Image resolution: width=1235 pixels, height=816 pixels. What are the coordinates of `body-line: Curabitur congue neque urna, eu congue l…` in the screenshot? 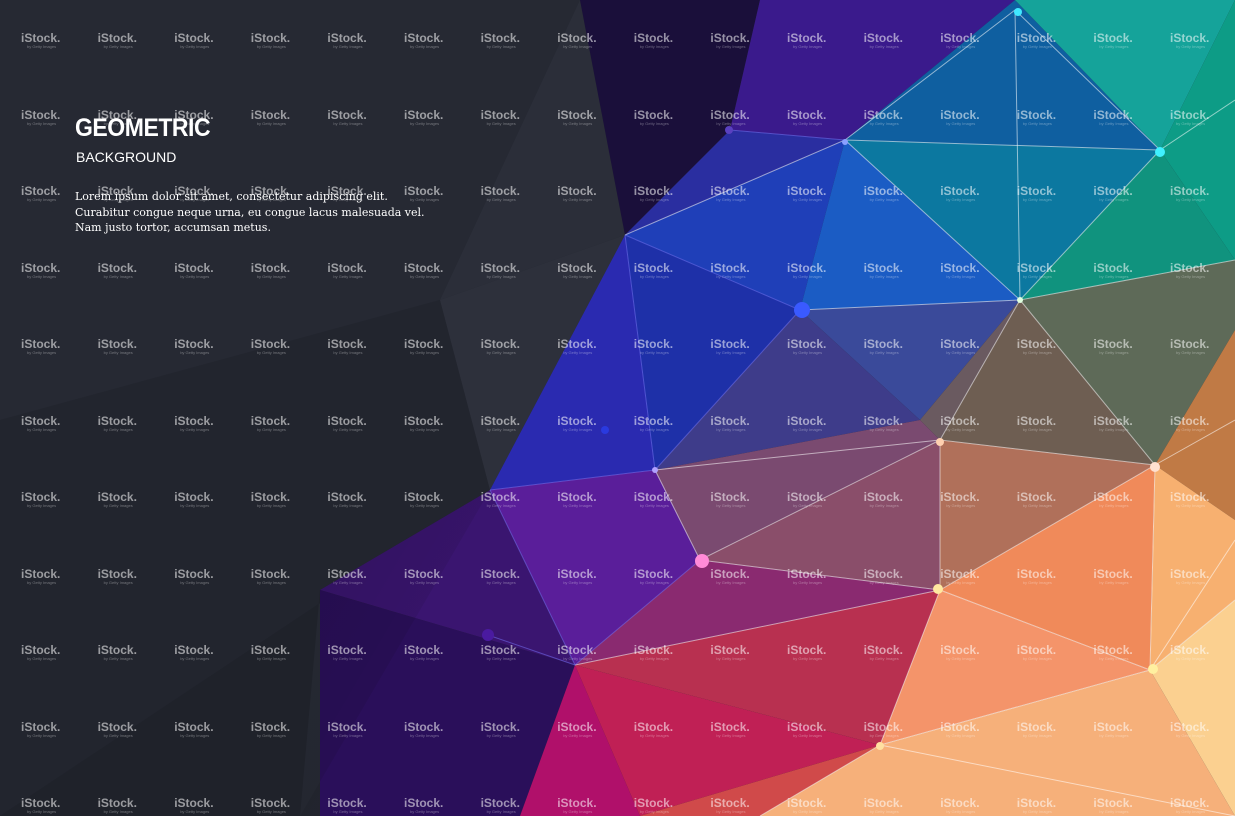 It's located at (250, 212).